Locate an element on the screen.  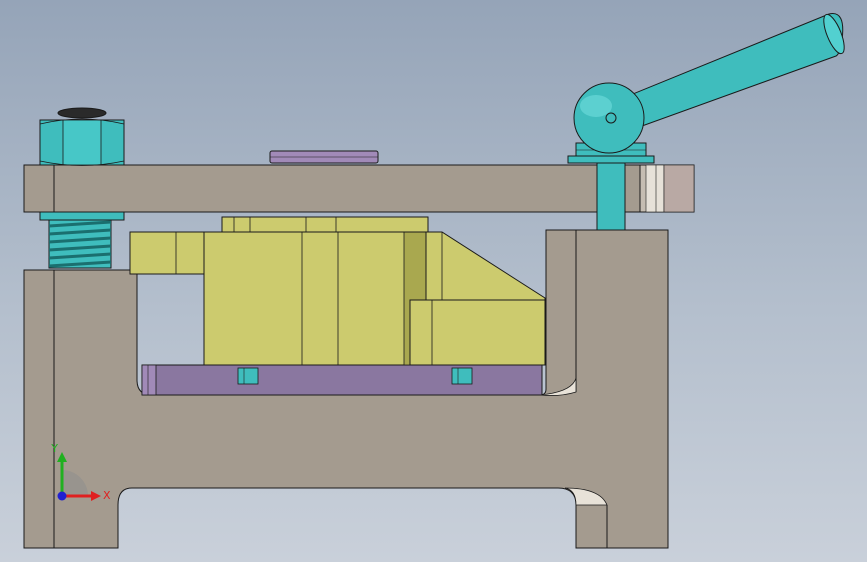
nut-stud-top is located at coordinates (82, 113).